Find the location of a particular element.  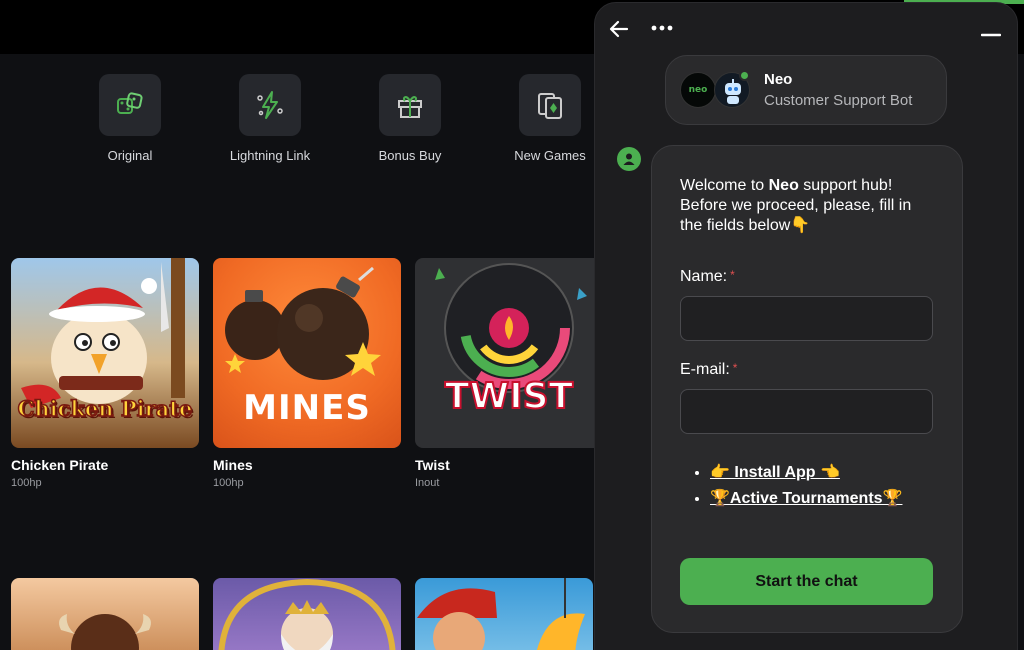

lightning-icon is located at coordinates (270, 105).